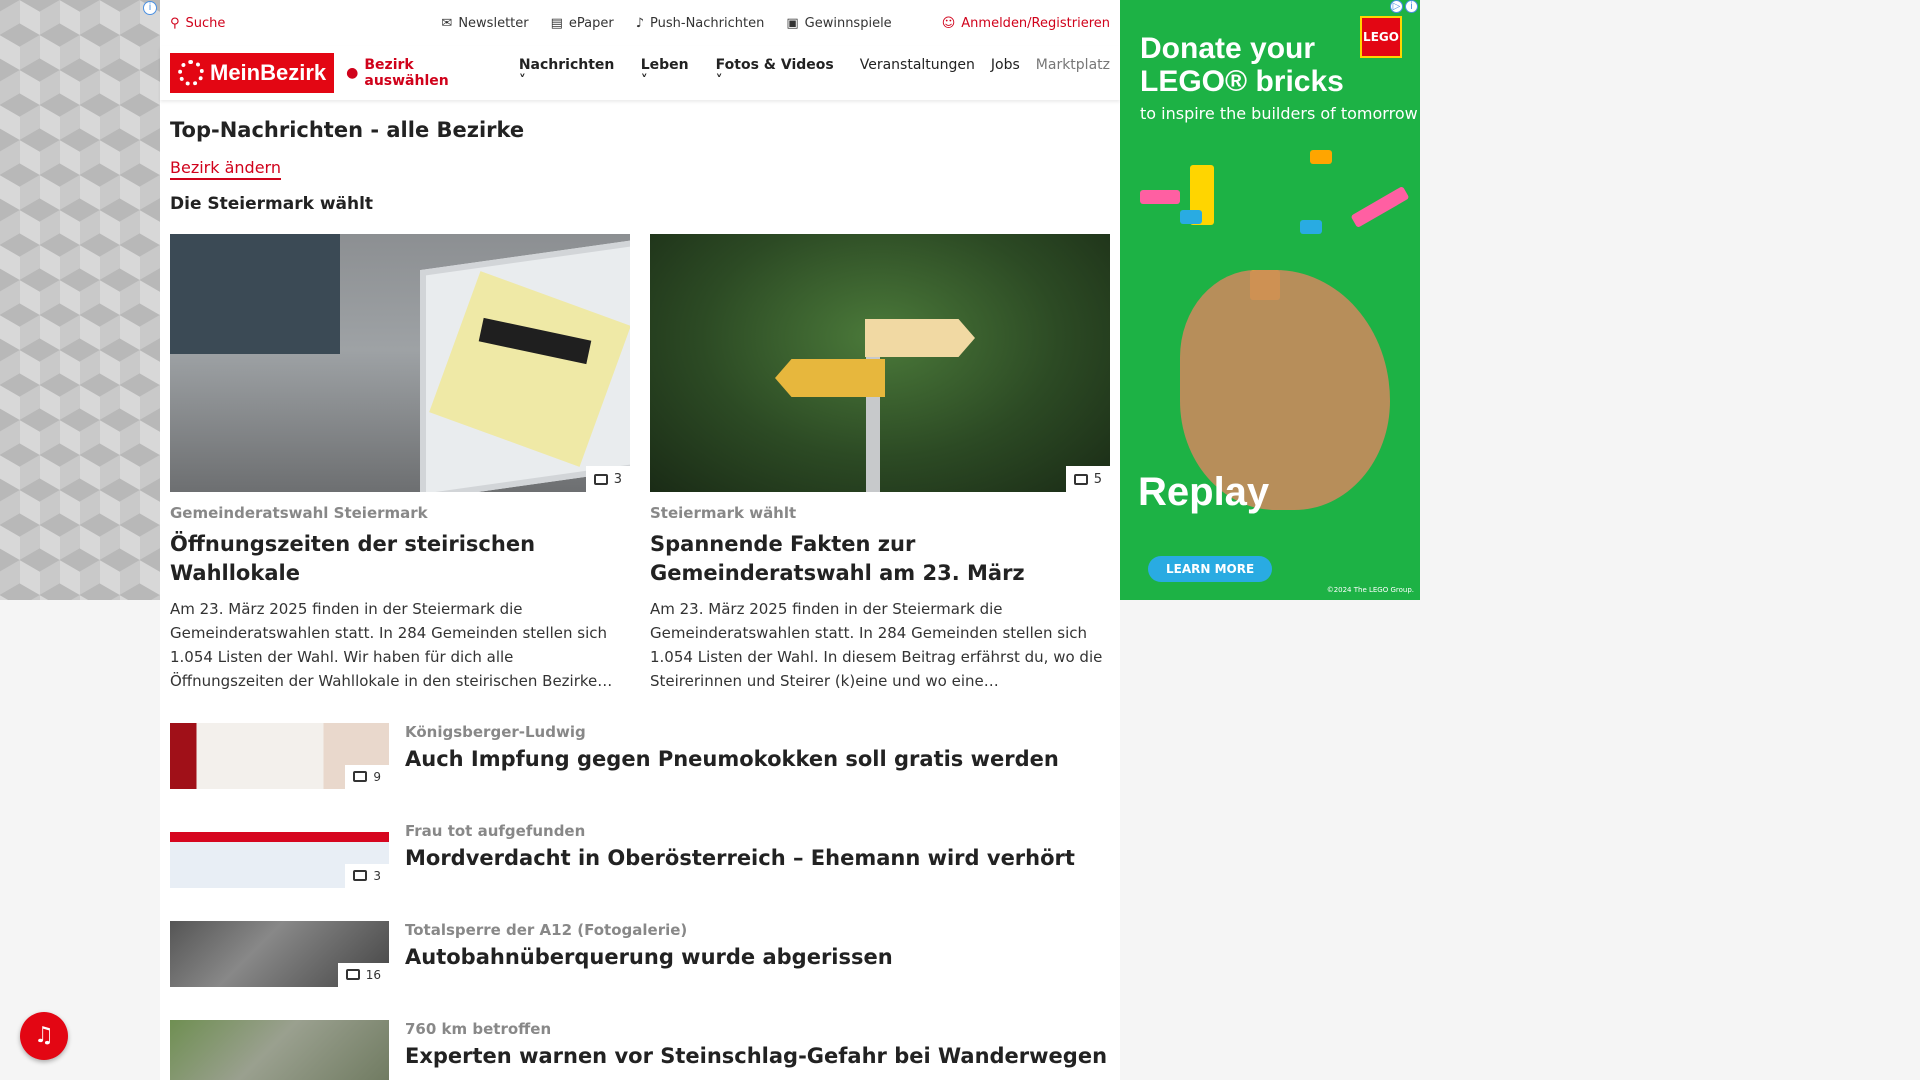 The image size is (1920, 1080). I want to click on article-thumbnail: 3, so click(279, 854).